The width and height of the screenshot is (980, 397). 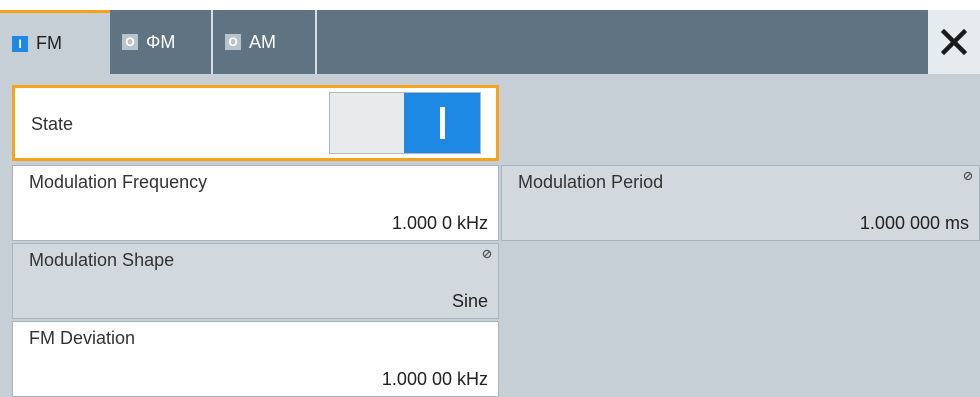 I want to click on modulation-shape-label: Modulation Shape, so click(x=102, y=260).